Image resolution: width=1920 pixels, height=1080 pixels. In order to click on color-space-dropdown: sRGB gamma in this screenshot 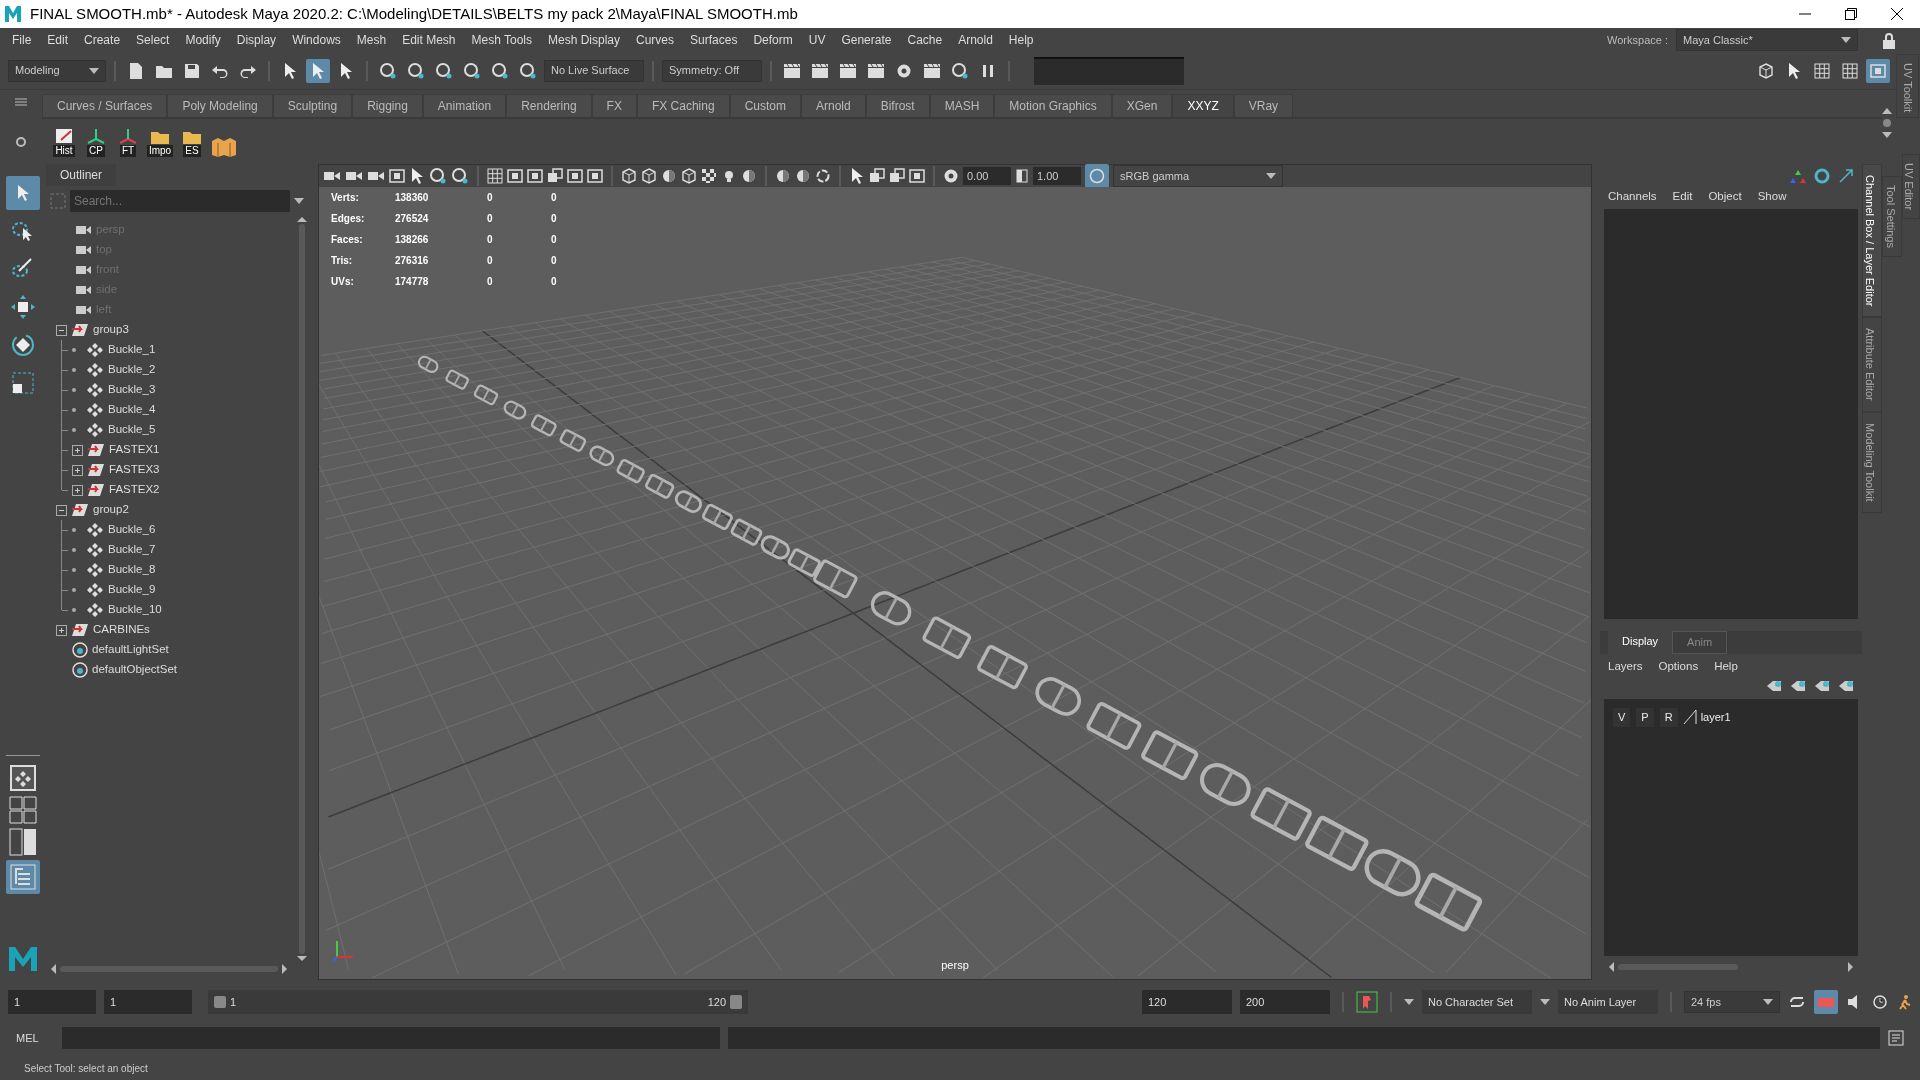, I will do `click(1198, 176)`.